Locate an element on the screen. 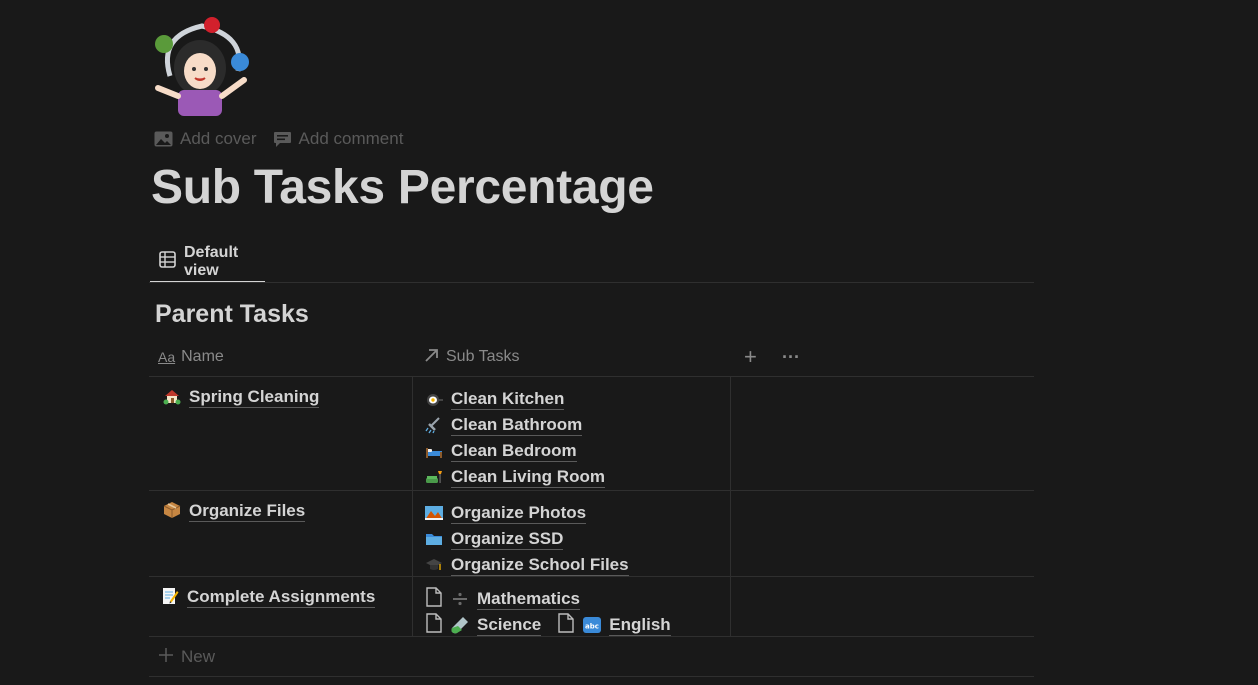 The width and height of the screenshot is (1258, 685). row-name: Organize Files is located at coordinates (247, 511).